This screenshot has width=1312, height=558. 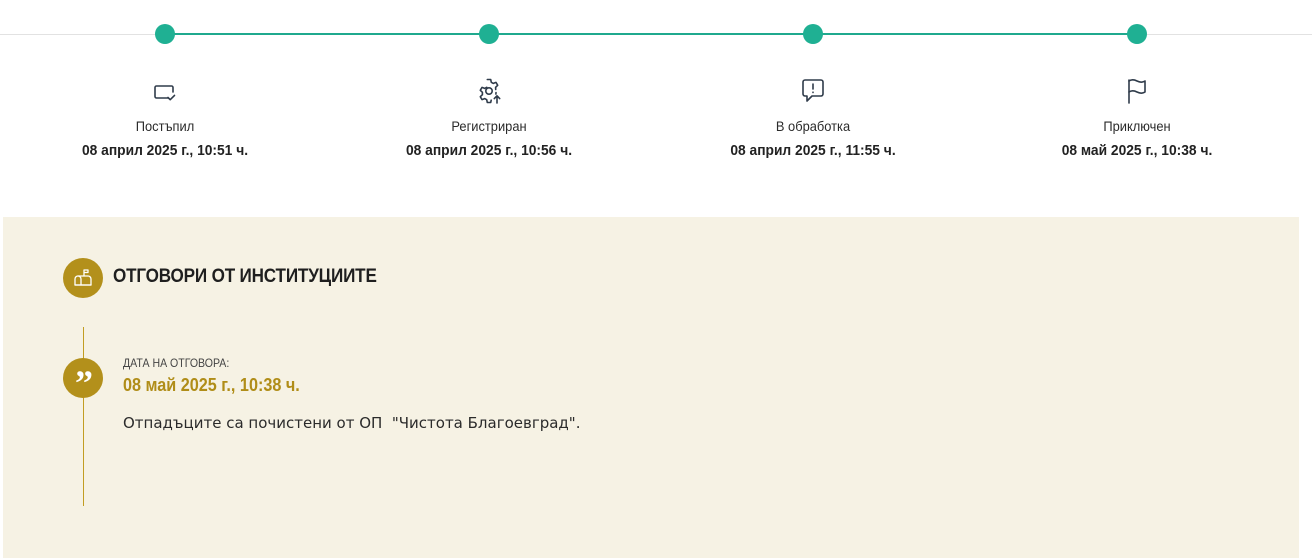 I want to click on step-label: В обработка, so click(x=813, y=126).